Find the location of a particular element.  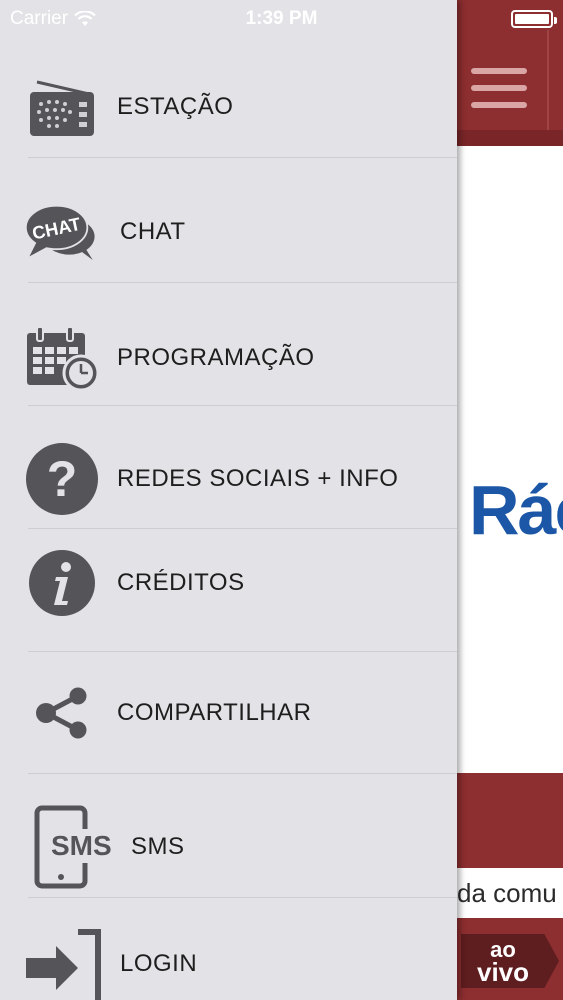

status-time: 1:39 PM is located at coordinates (281, 18).